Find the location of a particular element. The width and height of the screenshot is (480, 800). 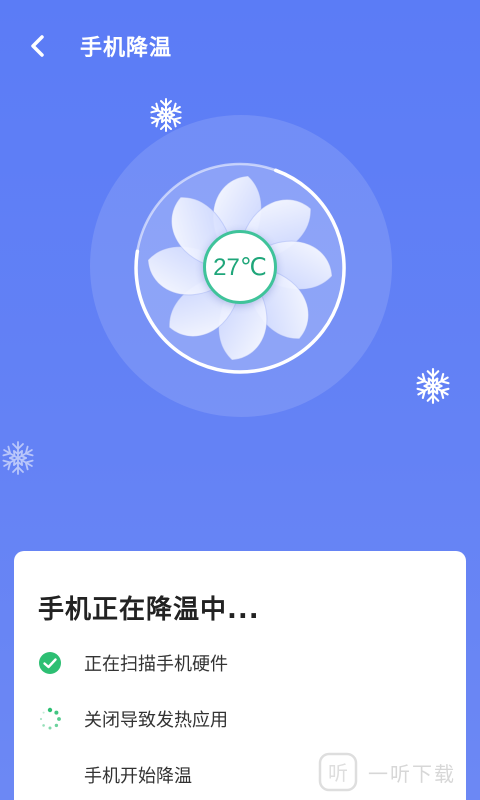

step-label: 正在扫描手机硬件 is located at coordinates (156, 664).